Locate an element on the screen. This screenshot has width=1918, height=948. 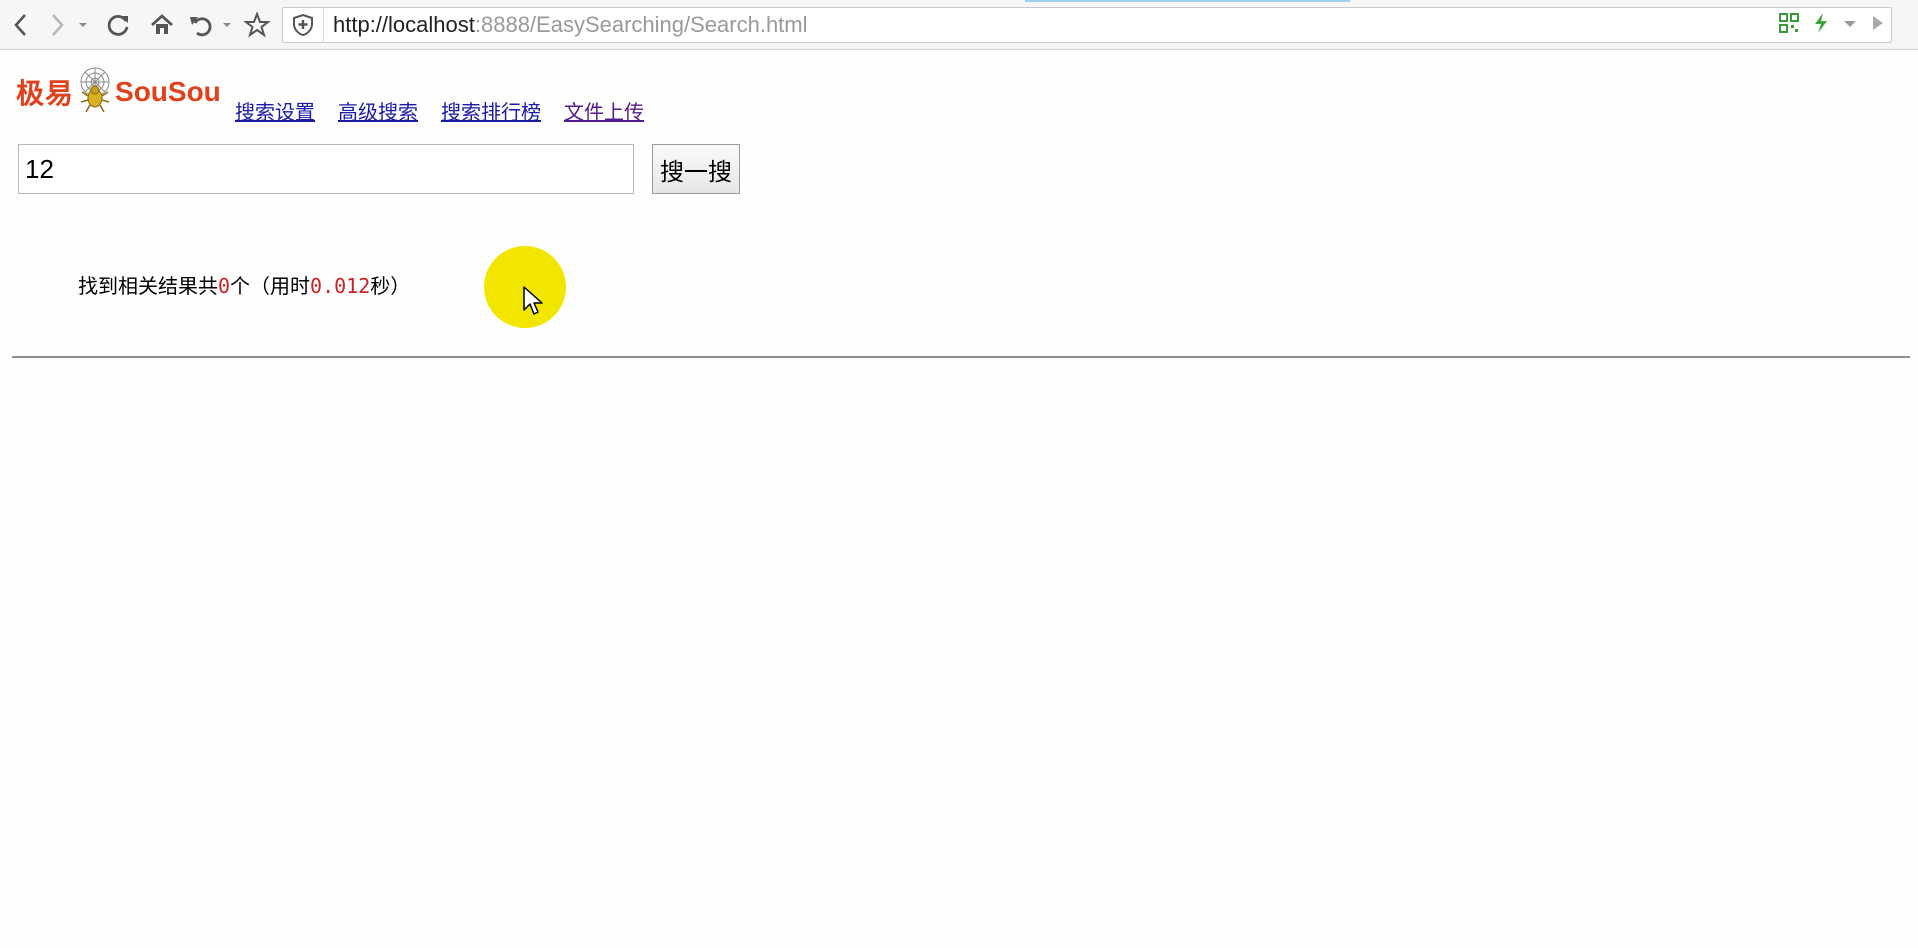
tab-accent is located at coordinates (1187, 1).